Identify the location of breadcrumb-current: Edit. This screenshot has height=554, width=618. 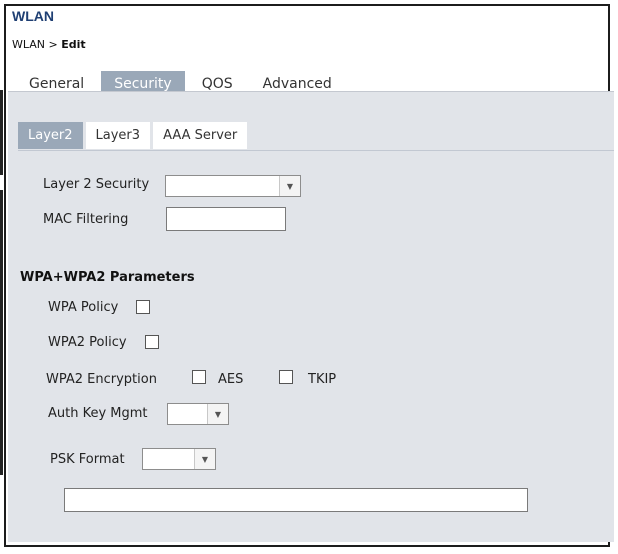
(73, 44).